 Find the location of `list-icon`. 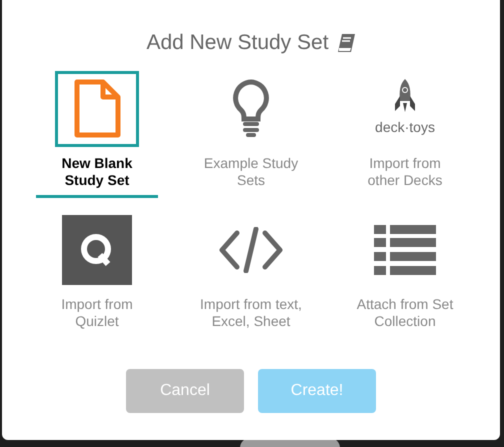

list-icon is located at coordinates (405, 249).